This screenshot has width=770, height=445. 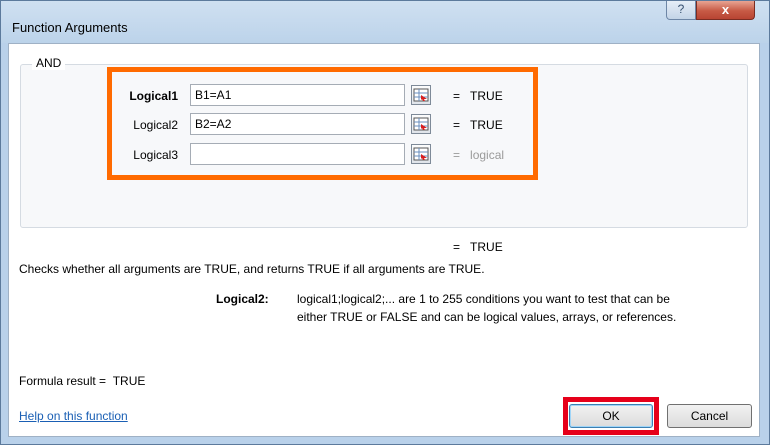 I want to click on arg-result-logical1: = TRUE, so click(x=478, y=96).